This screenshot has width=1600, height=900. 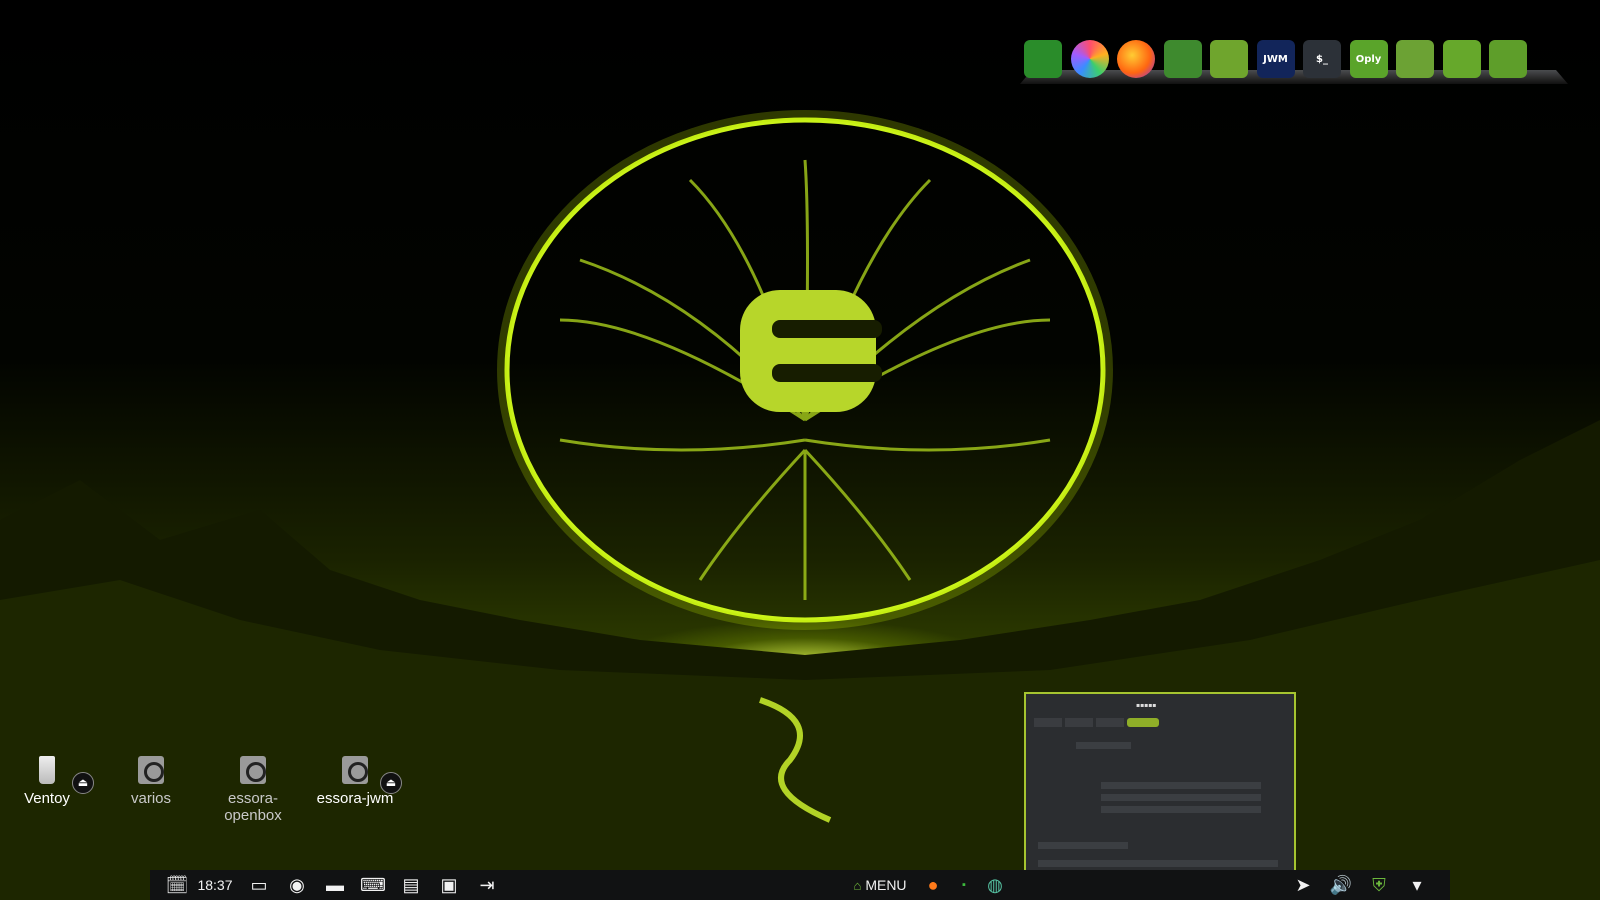 I want to click on application-dock: JWM $_ Oply, so click(x=1294, y=60).